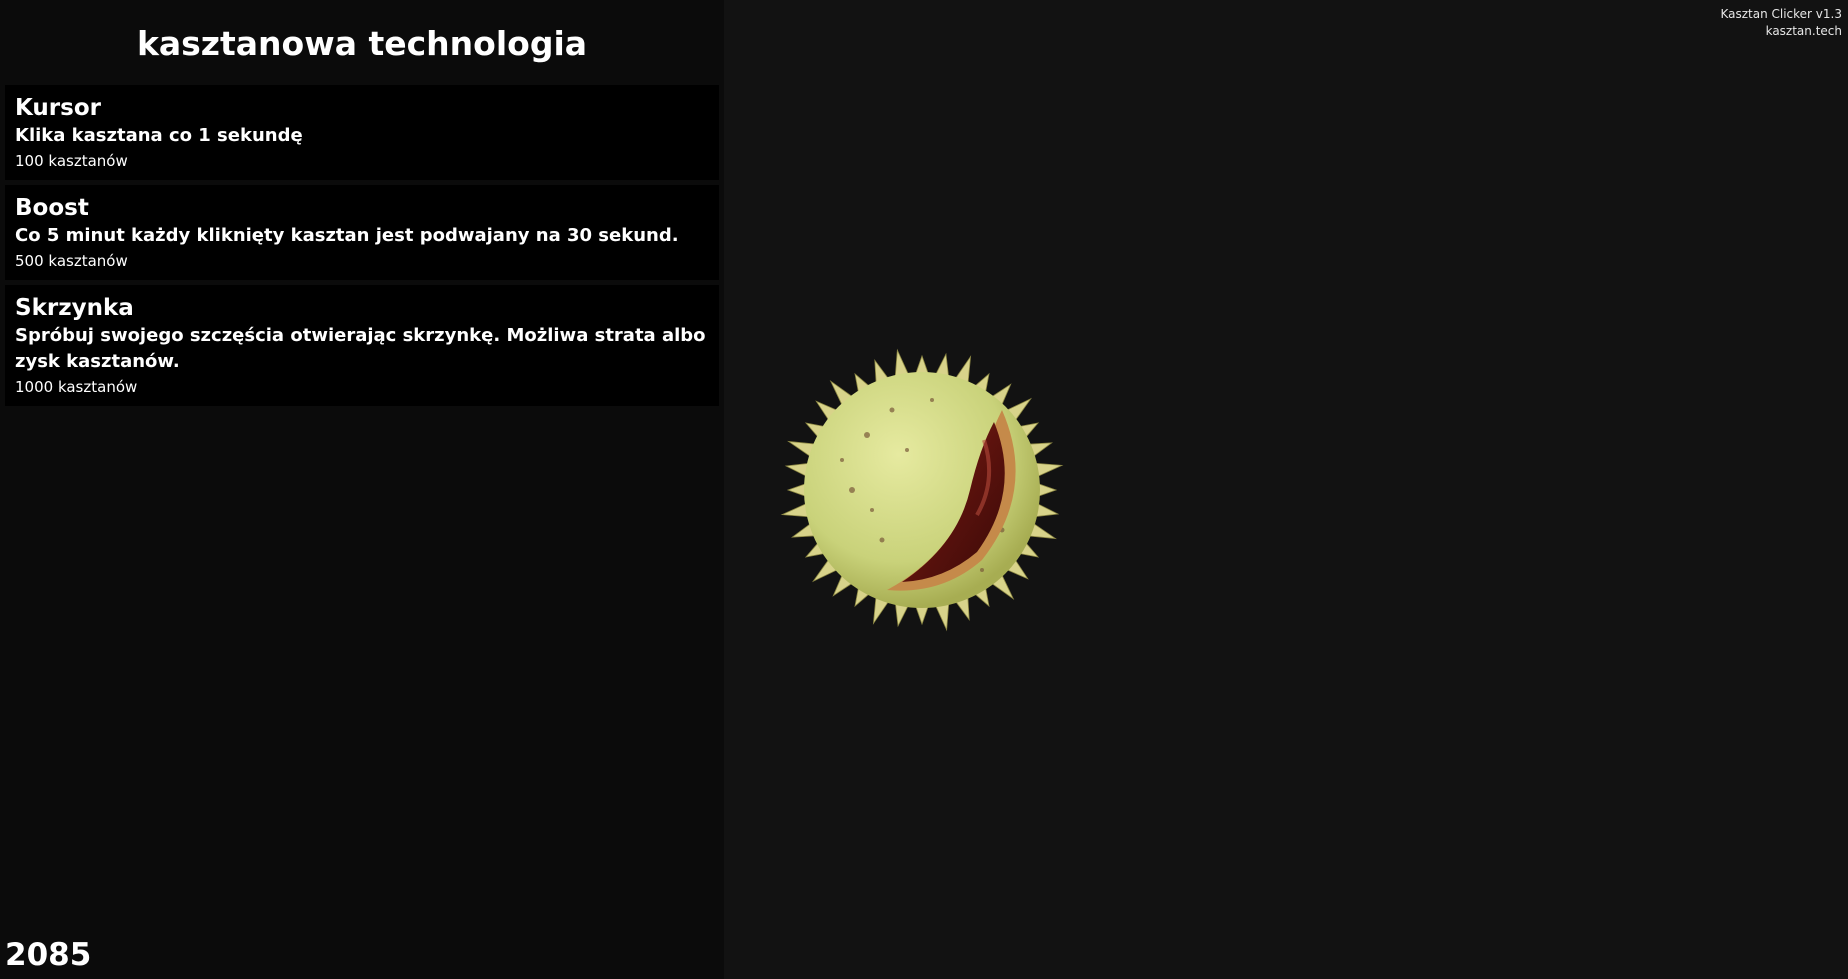  Describe the element at coordinates (1781, 31) in the screenshot. I see `site-link: kasztan.tech` at that location.